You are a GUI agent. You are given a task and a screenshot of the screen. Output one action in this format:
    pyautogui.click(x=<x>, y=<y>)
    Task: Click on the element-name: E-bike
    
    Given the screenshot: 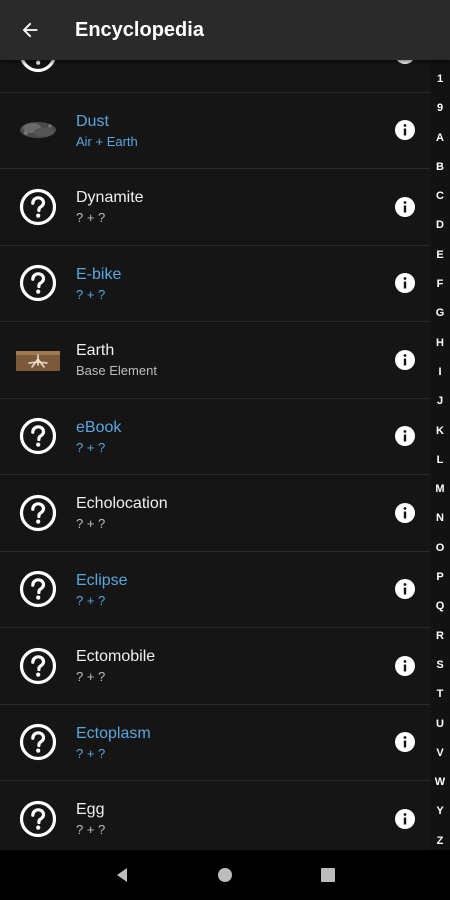 What is the action you would take?
    pyautogui.click(x=99, y=274)
    